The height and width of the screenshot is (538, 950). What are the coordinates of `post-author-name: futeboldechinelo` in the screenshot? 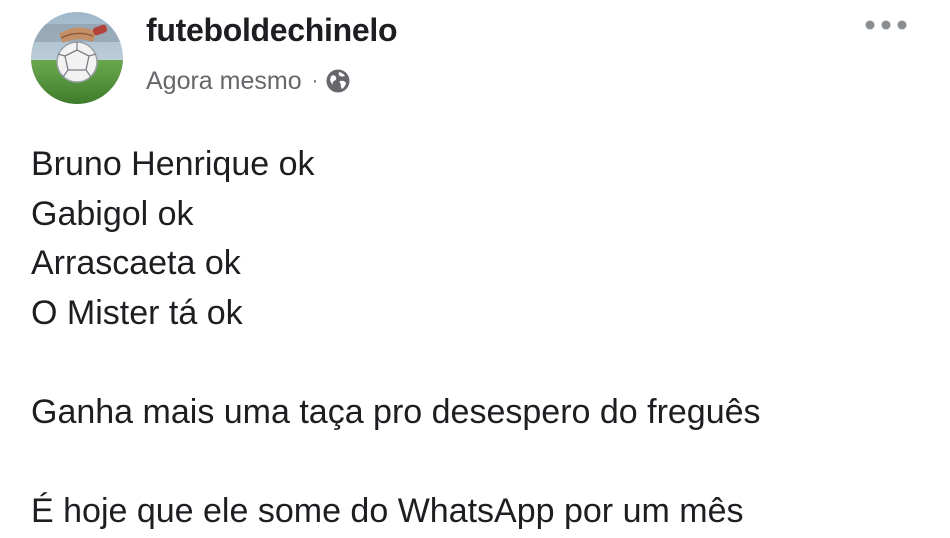 It's located at (272, 30).